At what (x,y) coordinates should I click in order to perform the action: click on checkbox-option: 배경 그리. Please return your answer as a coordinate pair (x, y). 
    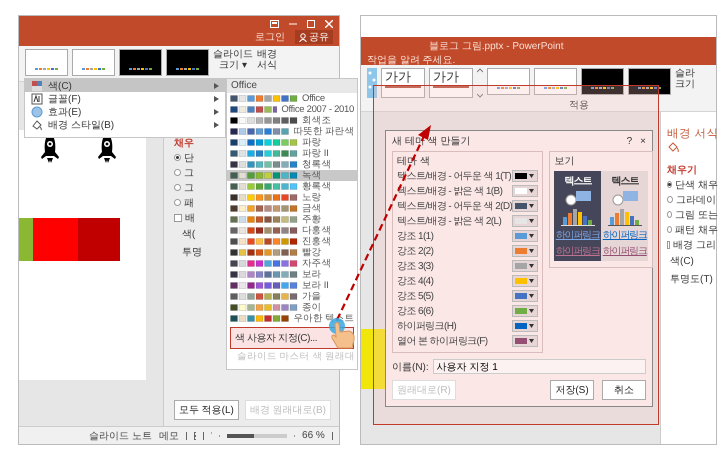
    Looking at the image, I should click on (691, 244).